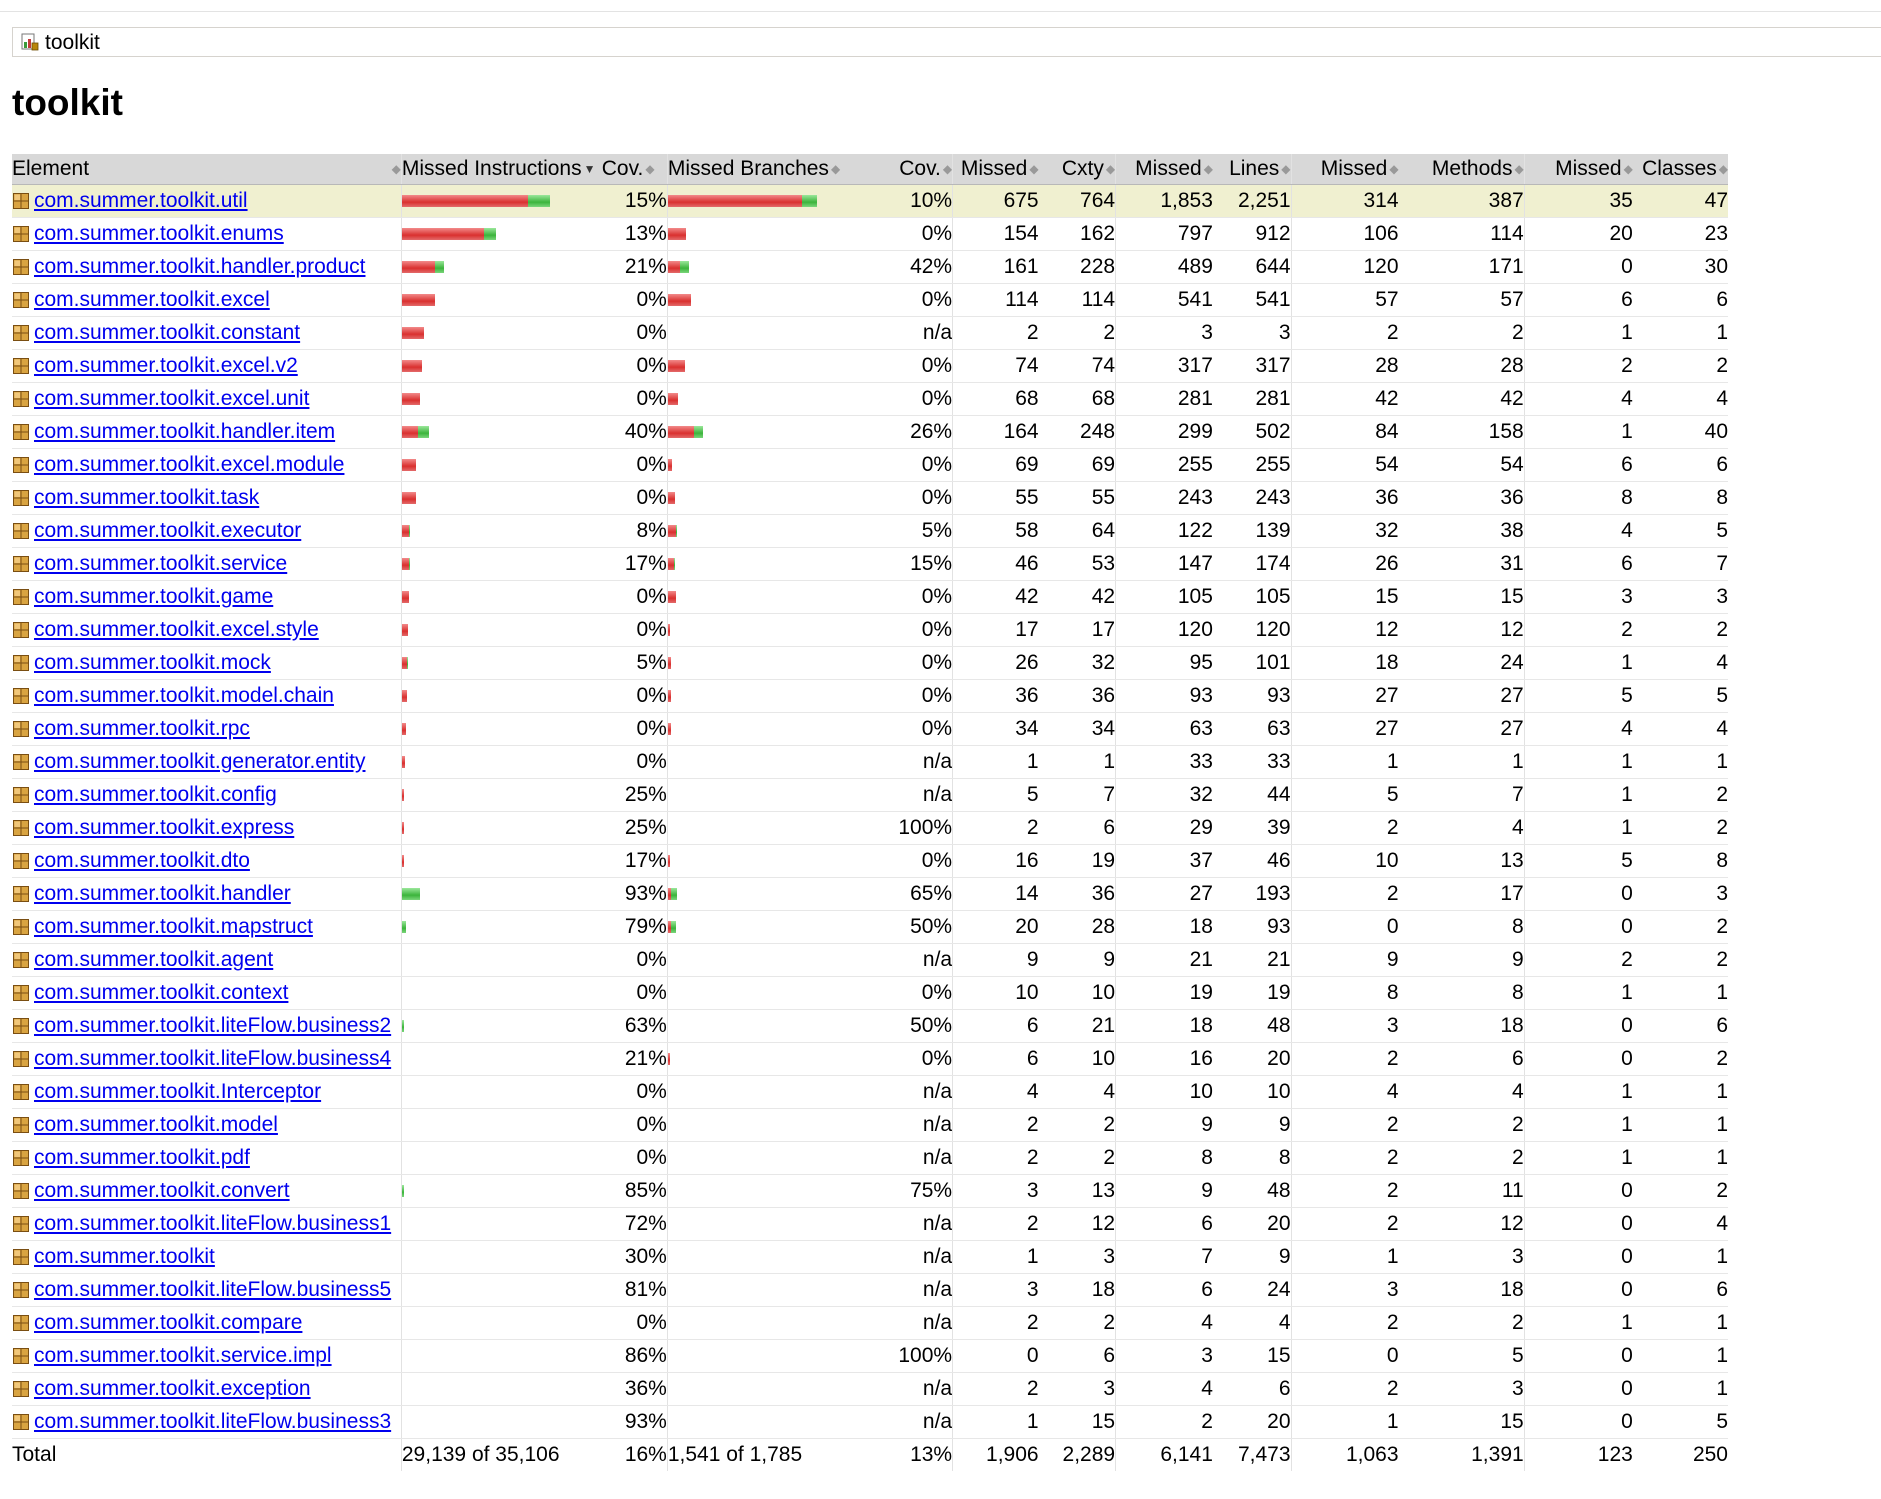 This screenshot has width=1881, height=1499. What do you see at coordinates (212, 1223) in the screenshot?
I see `package-link: com.summer.toolkit.liteFlow.business1` at bounding box center [212, 1223].